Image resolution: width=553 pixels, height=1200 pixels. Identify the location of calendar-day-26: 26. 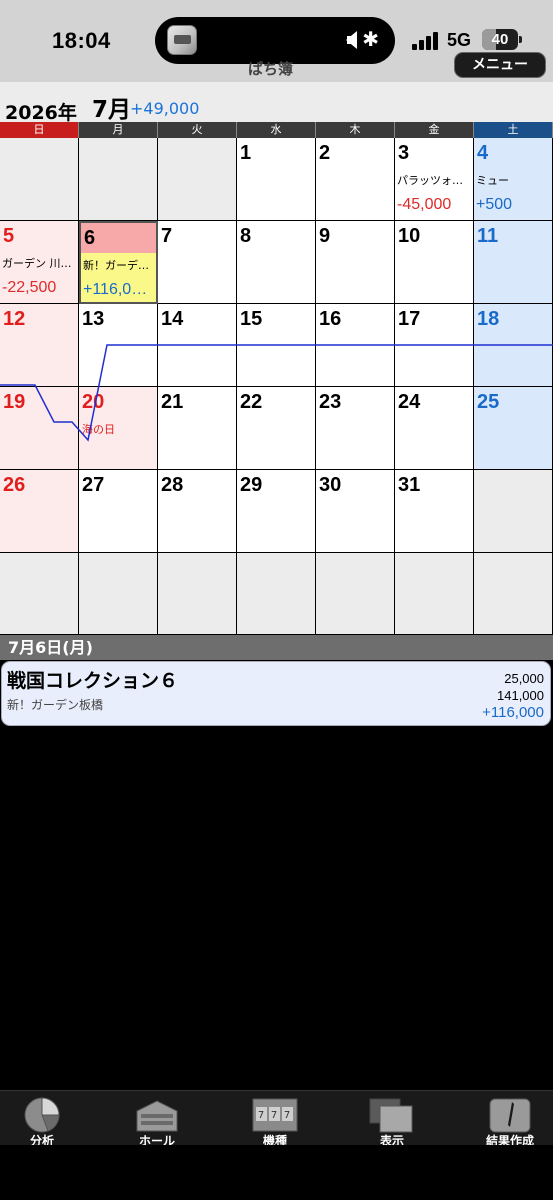
(39, 511).